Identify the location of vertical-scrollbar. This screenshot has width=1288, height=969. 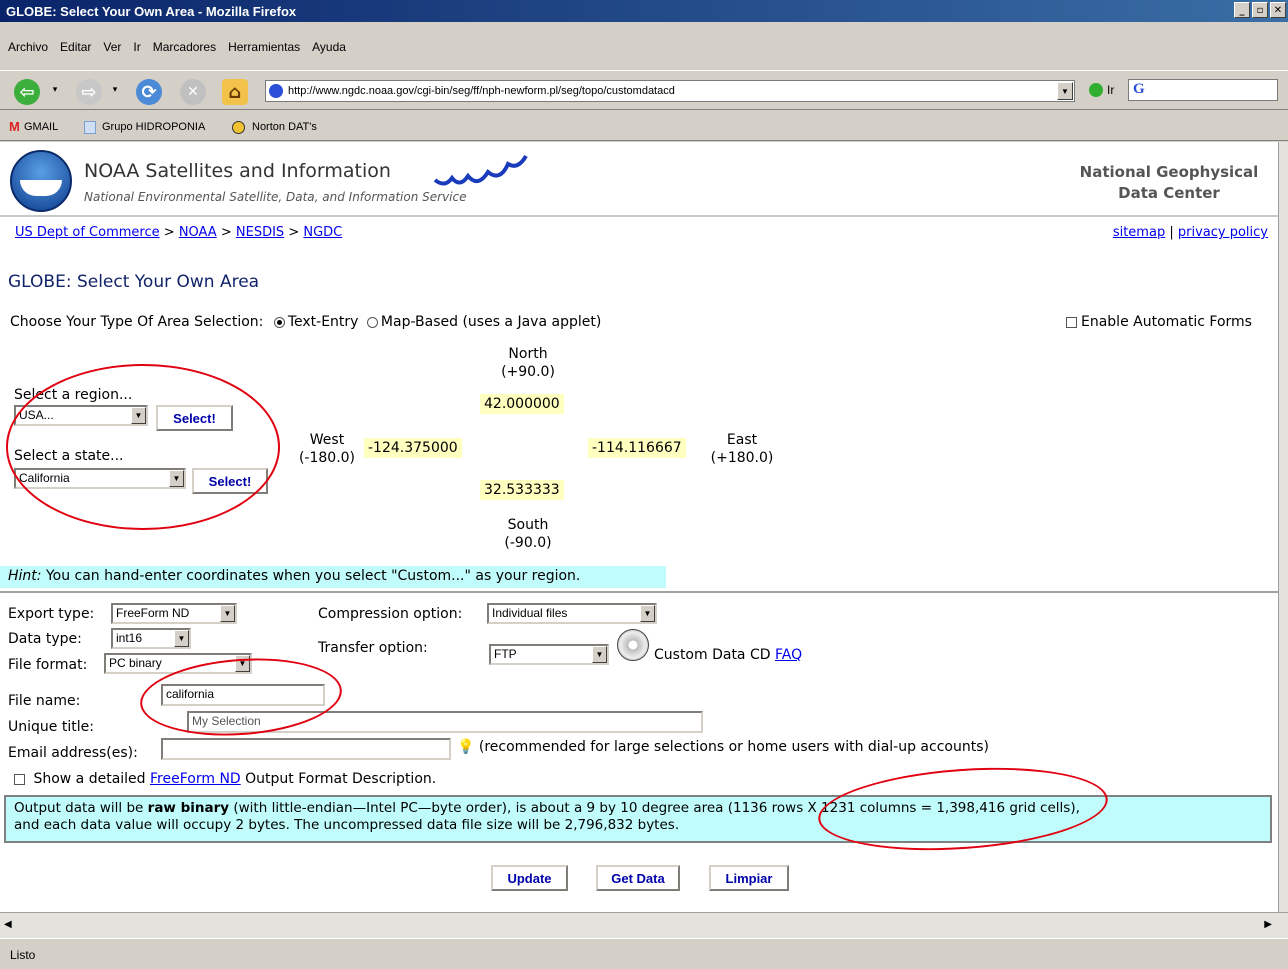
(1283, 527).